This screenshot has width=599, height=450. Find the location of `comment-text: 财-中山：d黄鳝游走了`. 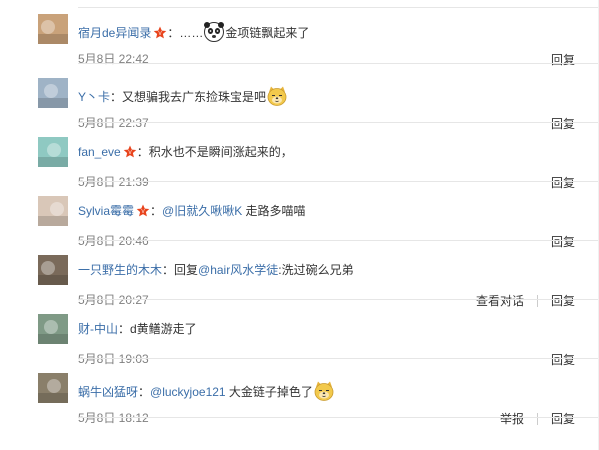

comment-text: 财-中山：d黄鳝游走了 is located at coordinates (137, 329).